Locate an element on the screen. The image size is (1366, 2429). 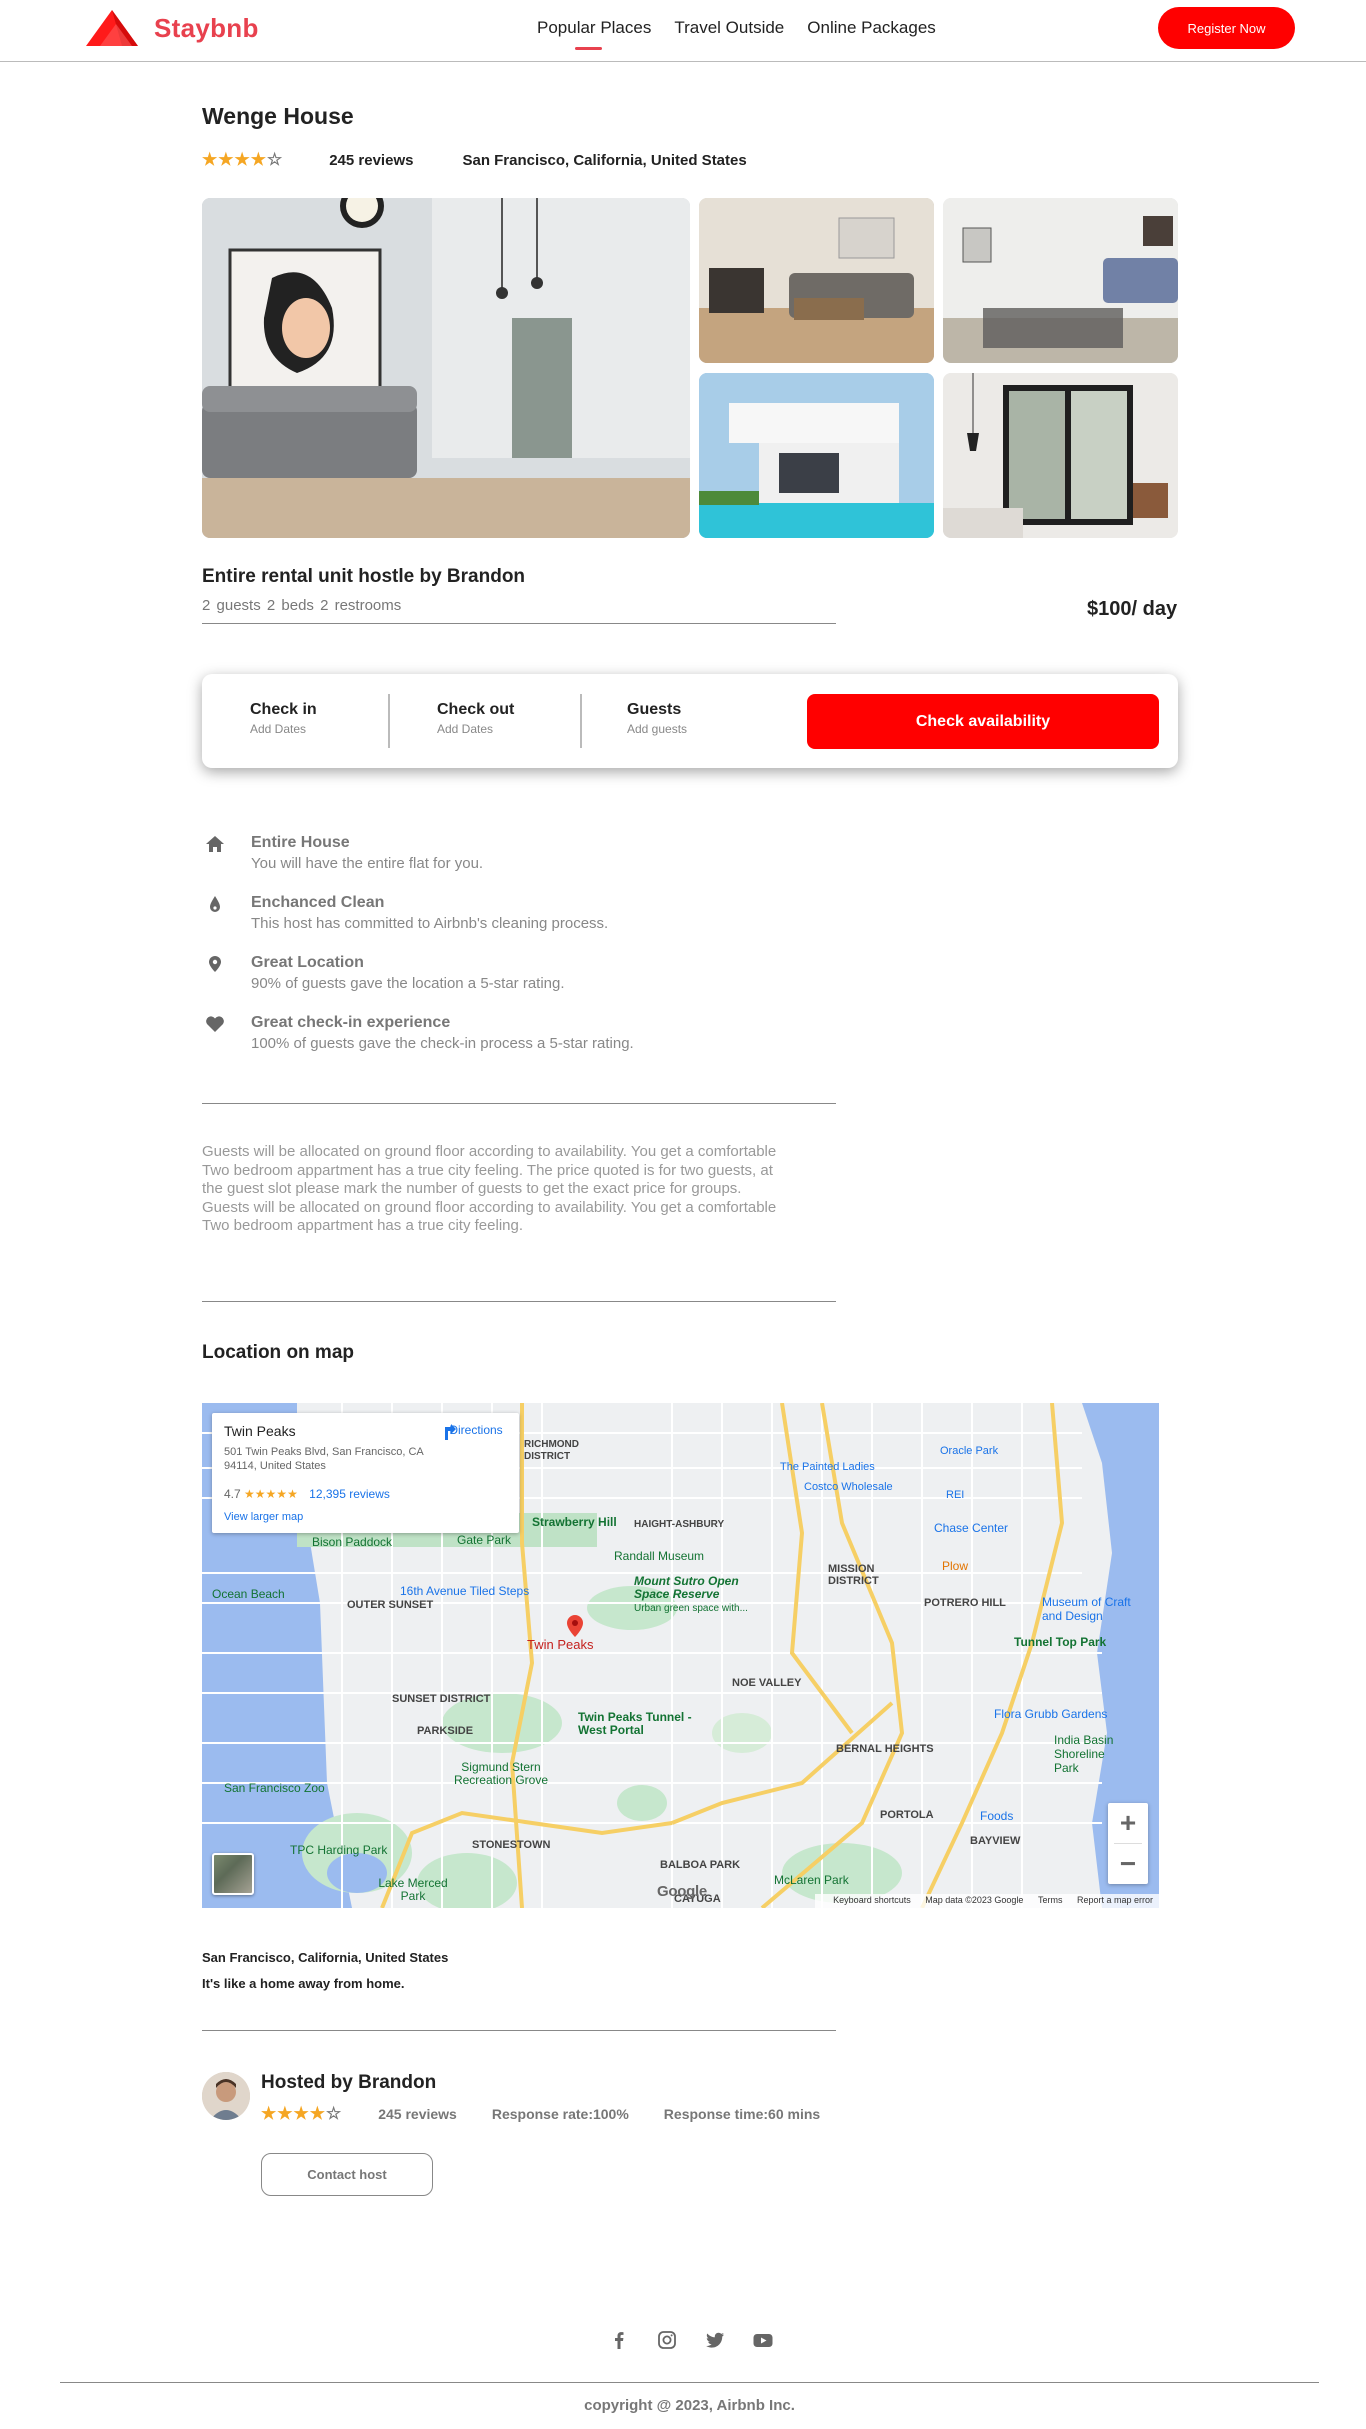
rental-title: Entire rental unit hostle by Brandon is located at coordinates (364, 576).